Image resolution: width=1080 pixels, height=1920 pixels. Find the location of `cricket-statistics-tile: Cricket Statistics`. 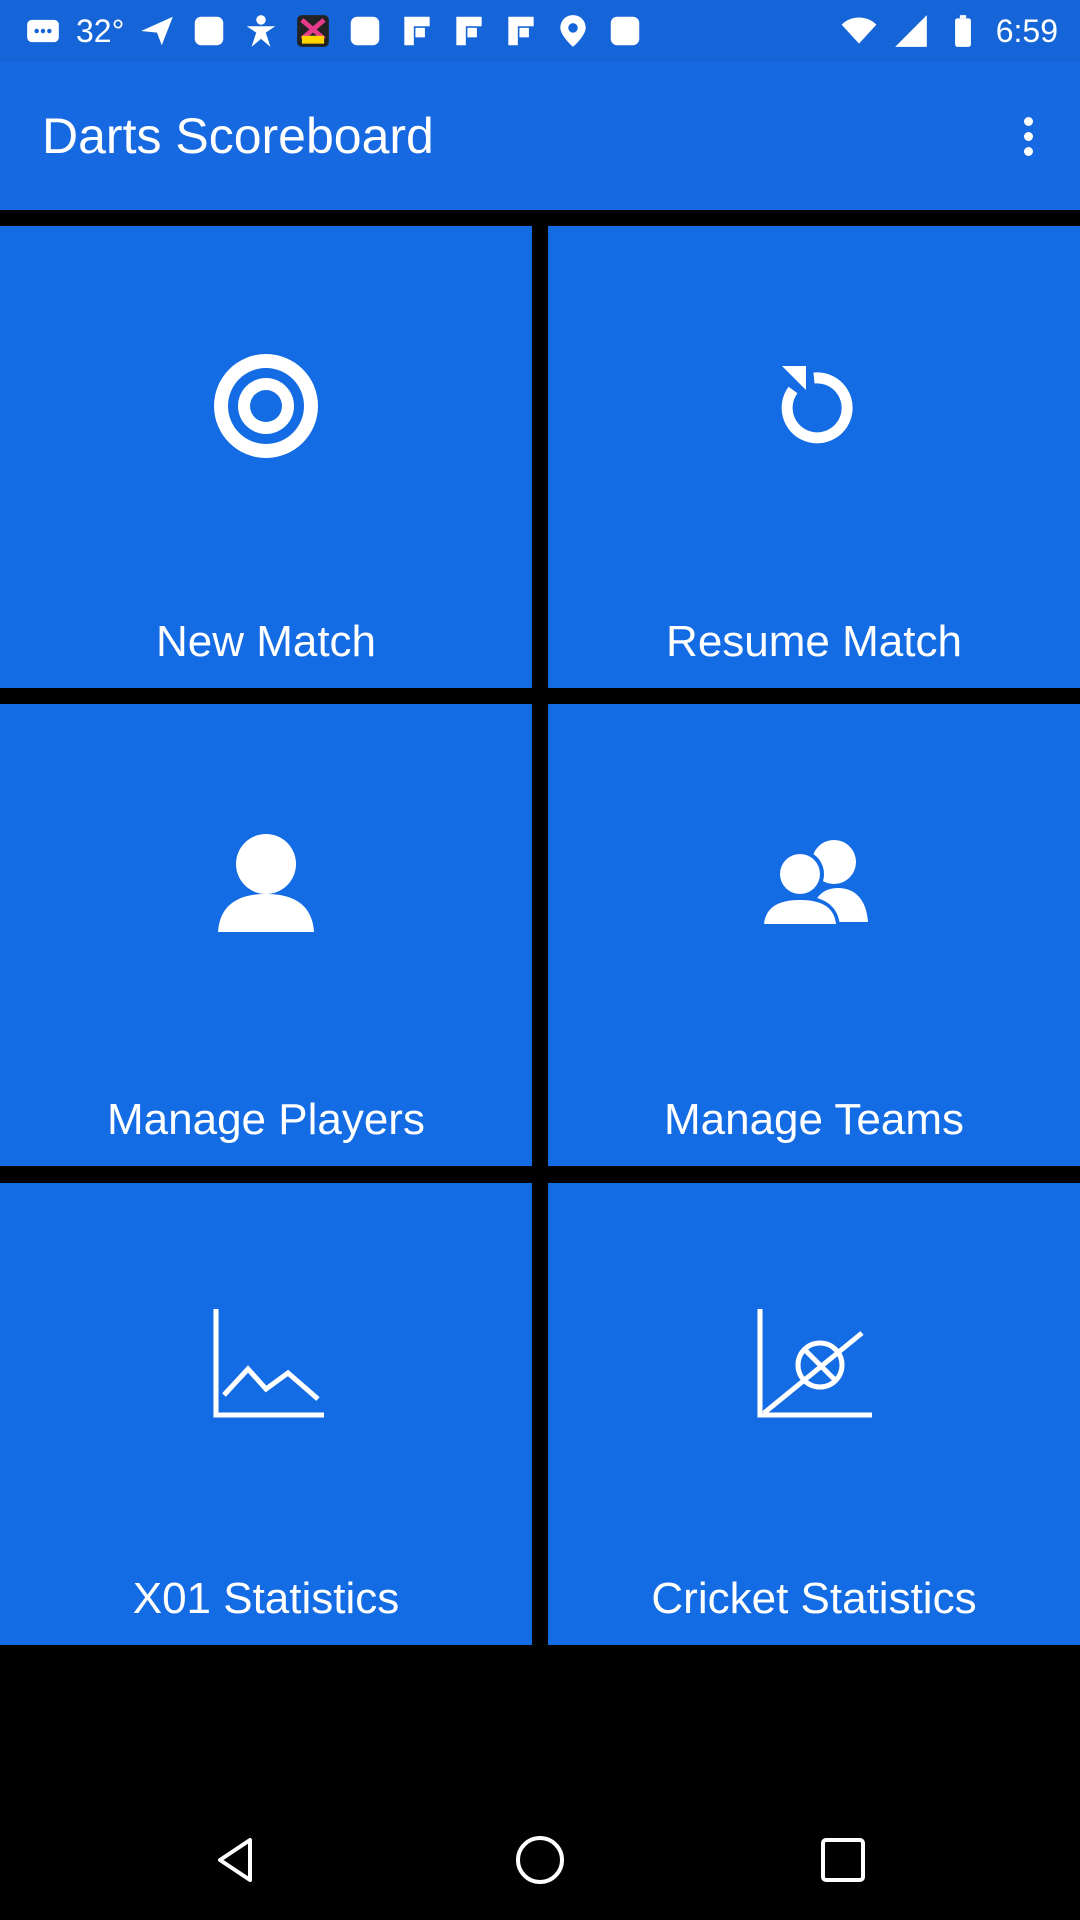

cricket-statistics-tile: Cricket Statistics is located at coordinates (814, 1414).